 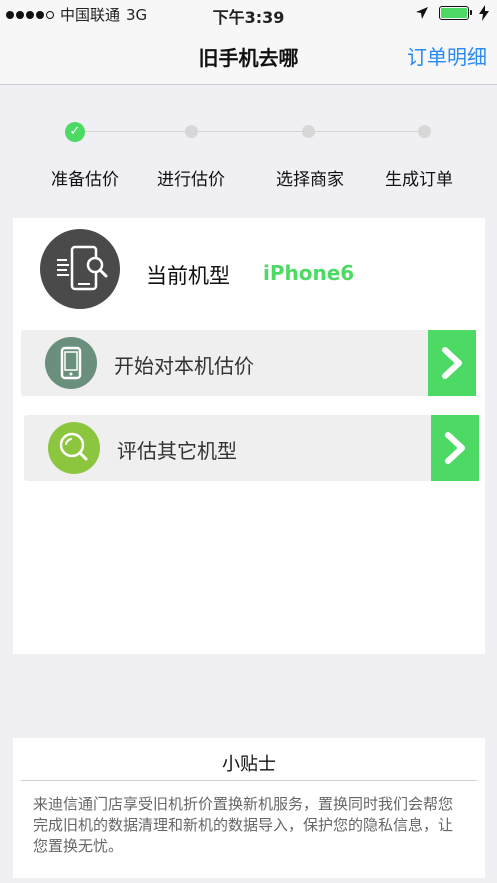 I want to click on search-icon, so click(x=74, y=448).